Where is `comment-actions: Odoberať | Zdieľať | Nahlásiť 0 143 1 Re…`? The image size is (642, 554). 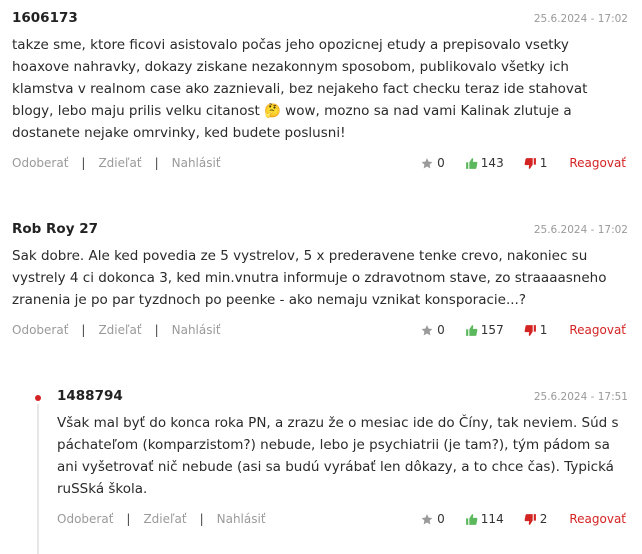 comment-actions: Odoberať | Zdieľať | Nahlásiť 0 143 1 Re… is located at coordinates (319, 163).